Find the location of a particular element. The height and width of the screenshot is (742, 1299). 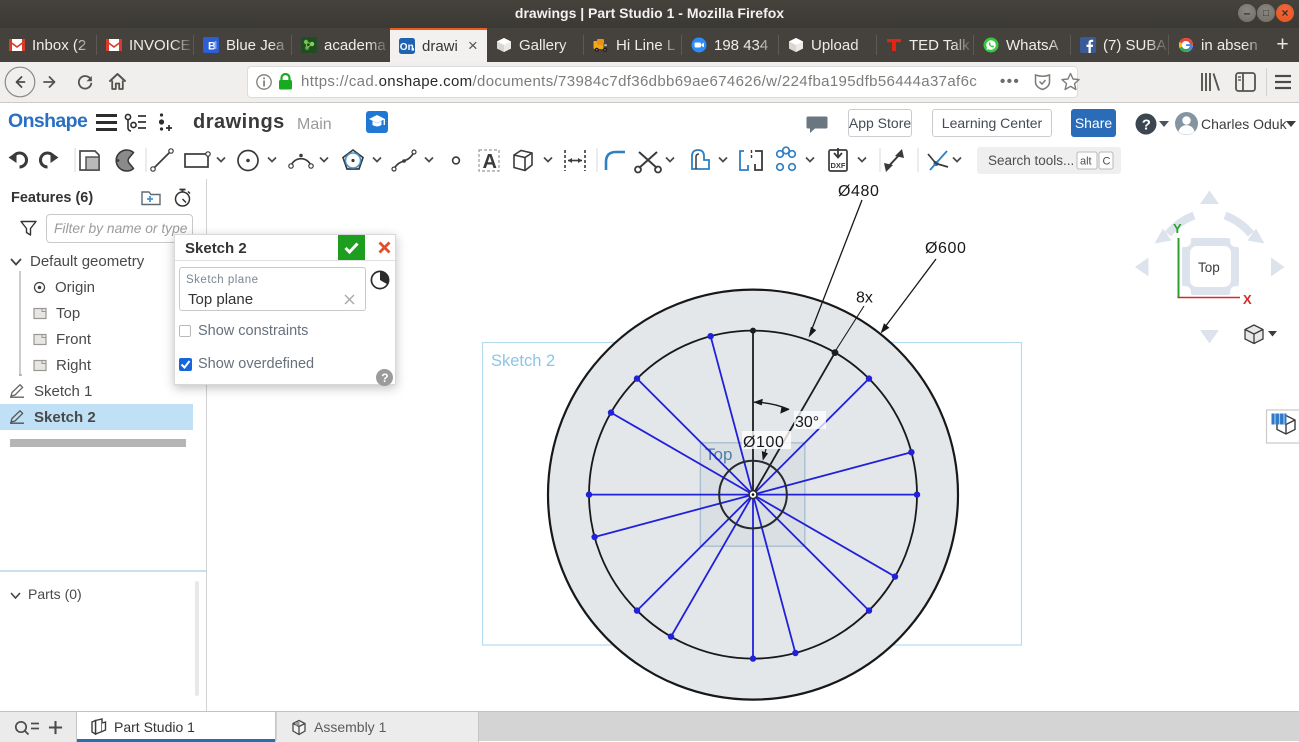

svg-text: C is located at coordinates (1107, 162).